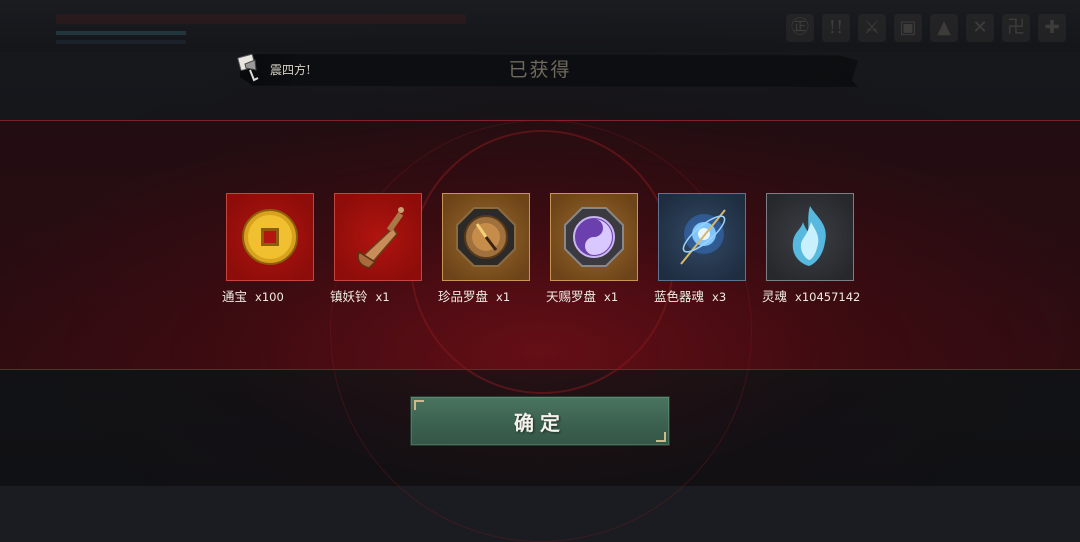 This screenshot has width=1080, height=542. I want to click on blue-soul-orb-icon, so click(703, 237).